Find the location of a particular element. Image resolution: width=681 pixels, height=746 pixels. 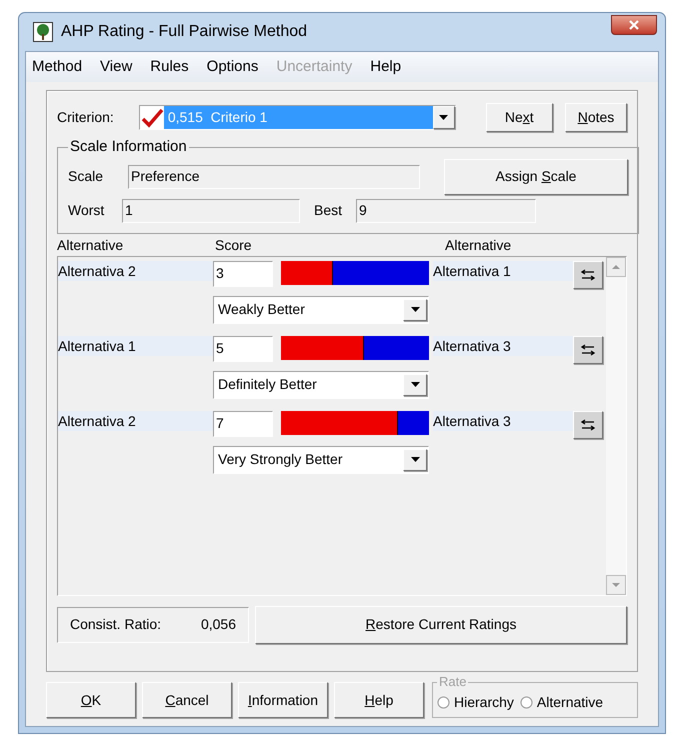

scale-field: Preference is located at coordinates (274, 176).